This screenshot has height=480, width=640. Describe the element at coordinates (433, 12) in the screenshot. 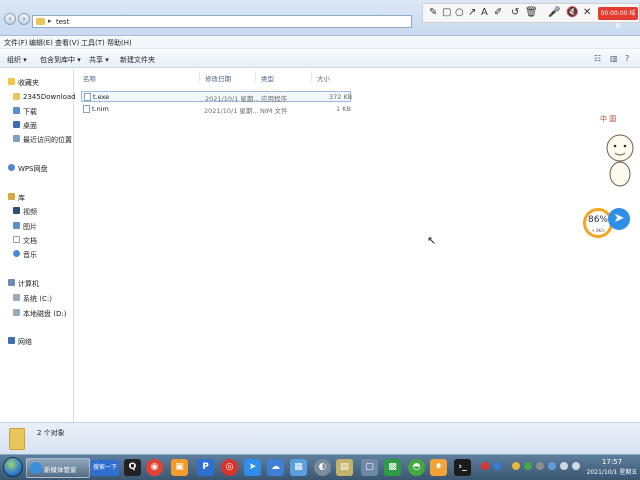

I see `pen-icon: ✎` at that location.